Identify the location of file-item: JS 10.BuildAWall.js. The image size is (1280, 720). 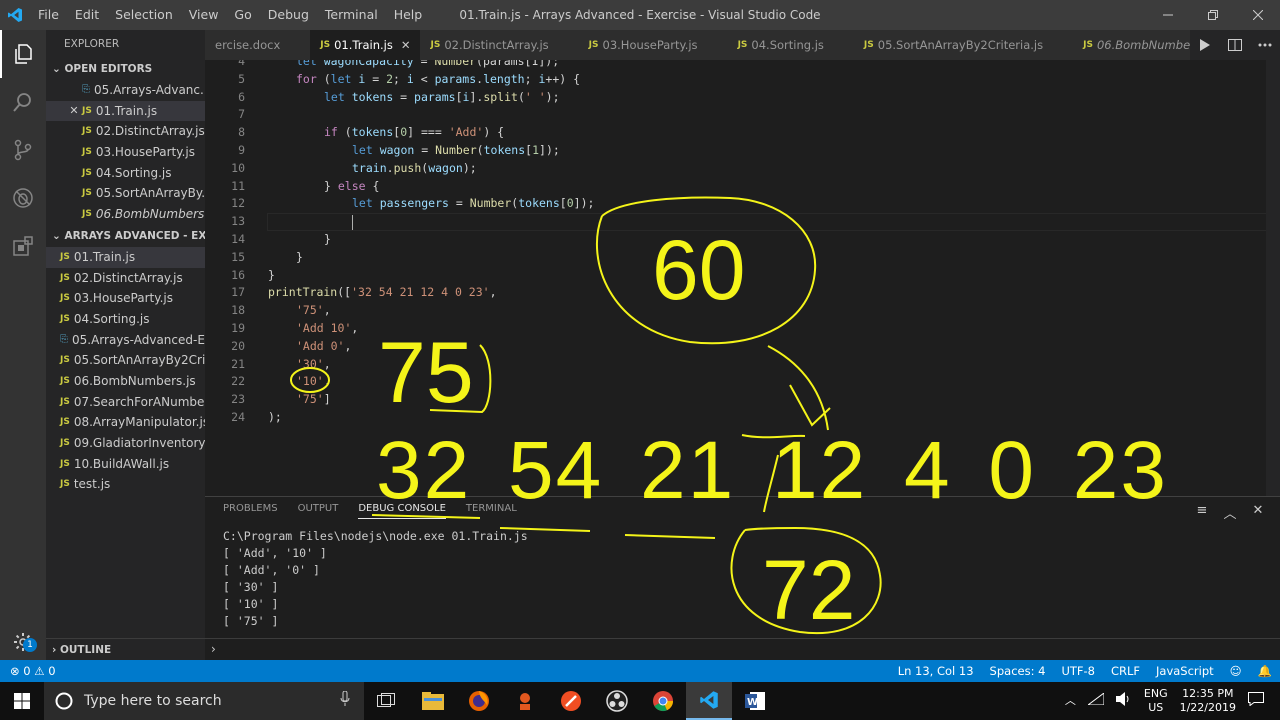
(125, 464).